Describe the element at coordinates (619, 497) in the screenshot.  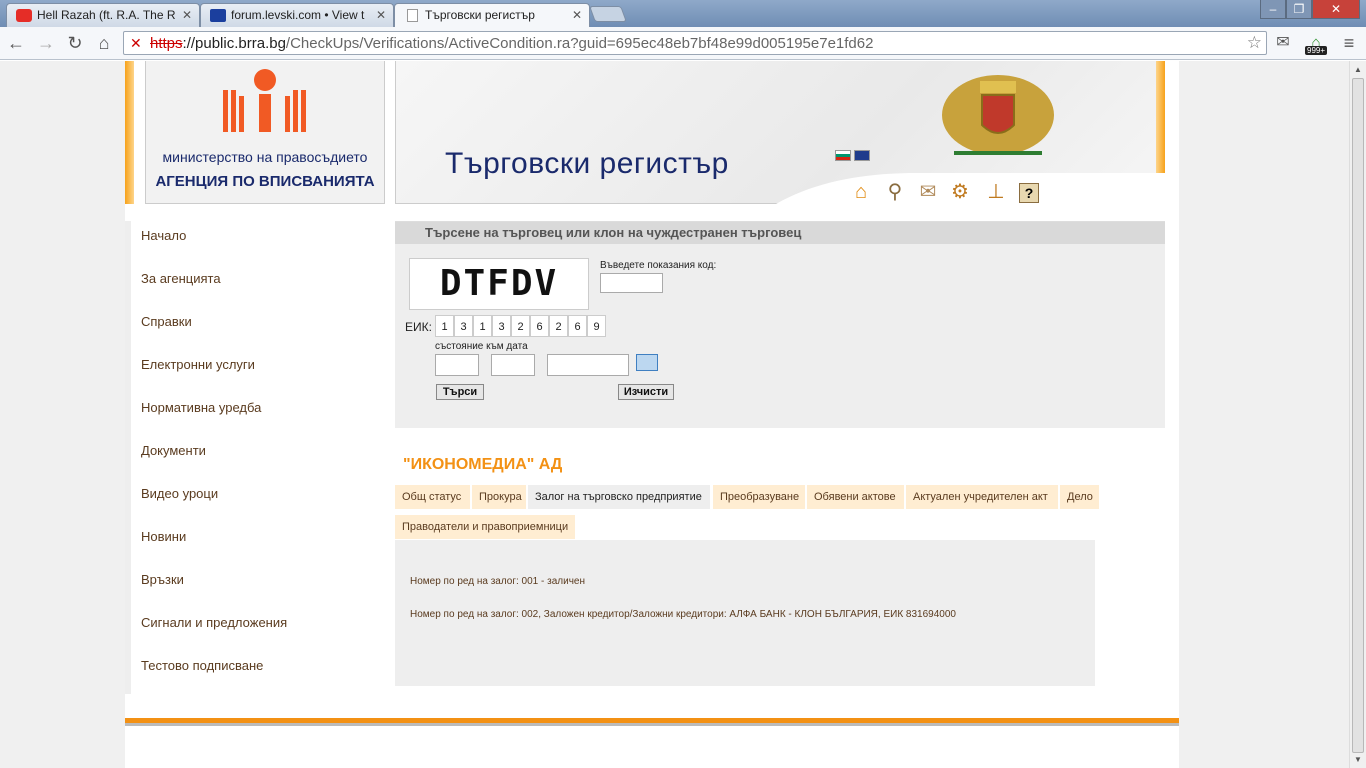
I see `tab-pledge: Залог на търговско предприятие` at that location.